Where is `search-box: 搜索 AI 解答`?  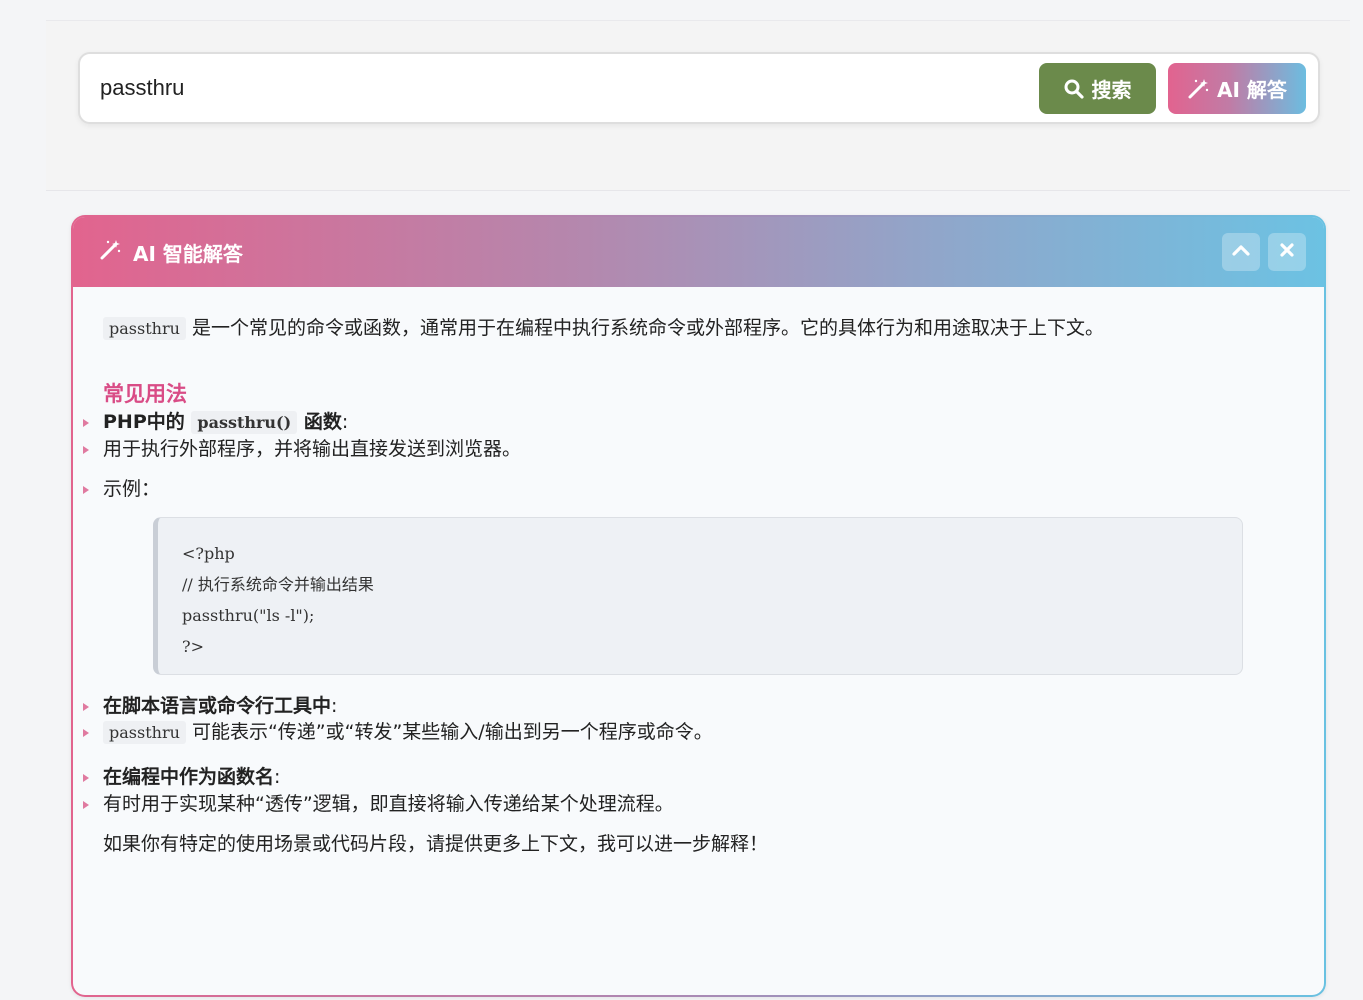 search-box: 搜索 AI 解答 is located at coordinates (699, 88).